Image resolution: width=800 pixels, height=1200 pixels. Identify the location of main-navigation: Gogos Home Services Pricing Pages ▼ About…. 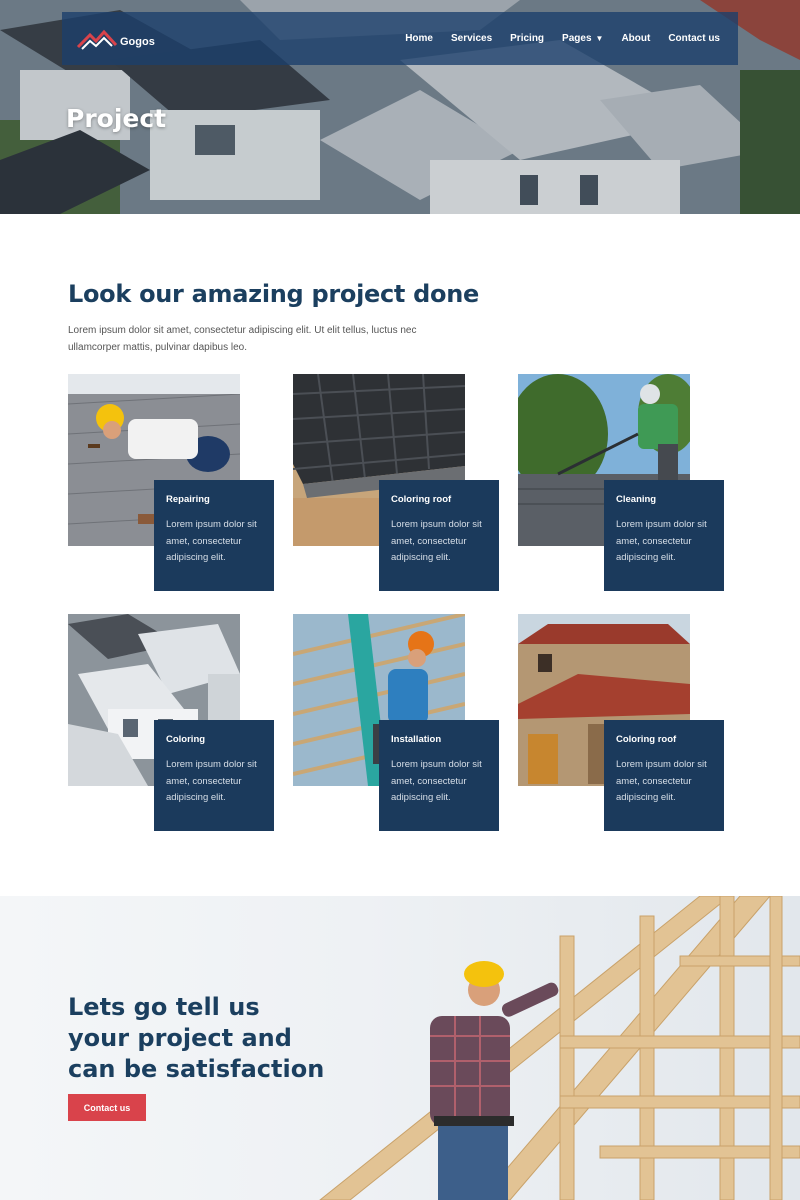
(400, 38).